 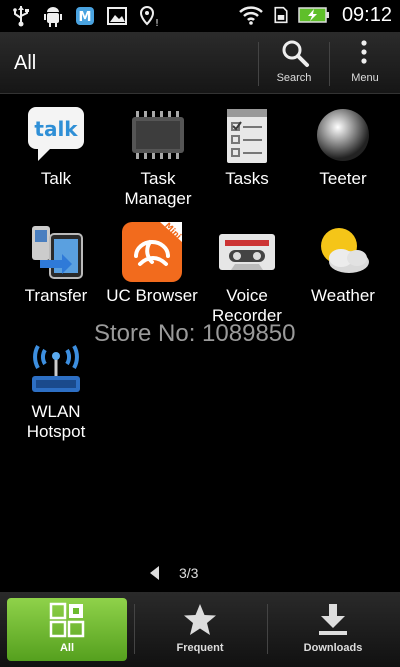 I want to click on app-transfer: Transfer, so click(x=56, y=263).